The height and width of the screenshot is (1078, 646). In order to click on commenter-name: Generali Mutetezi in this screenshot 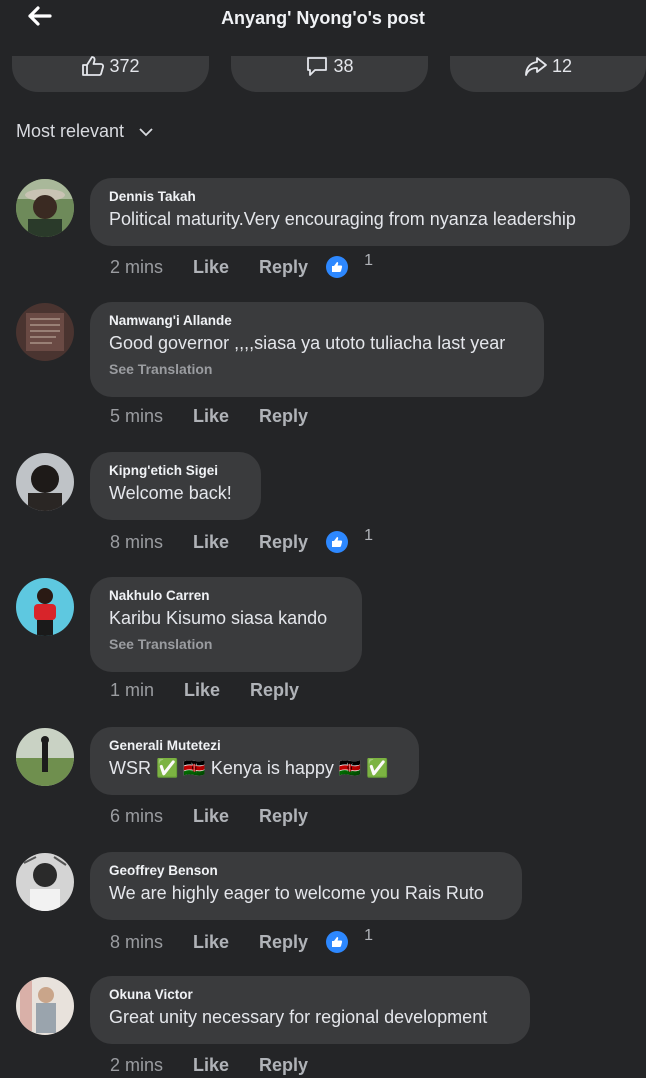, I will do `click(254, 746)`.